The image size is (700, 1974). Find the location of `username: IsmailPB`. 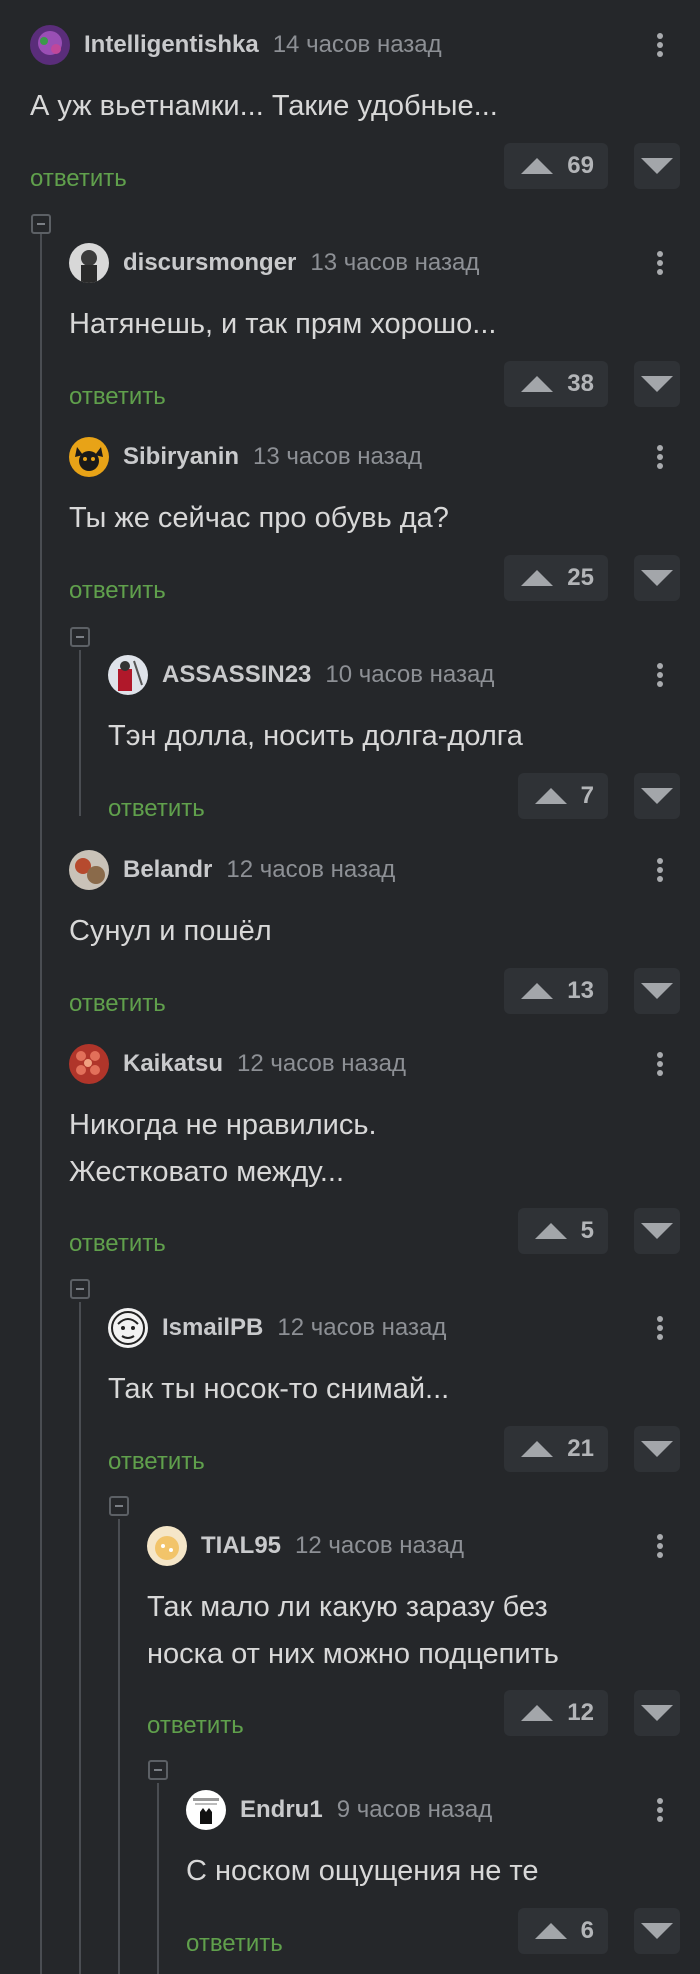

username: IsmailPB is located at coordinates (212, 1328).